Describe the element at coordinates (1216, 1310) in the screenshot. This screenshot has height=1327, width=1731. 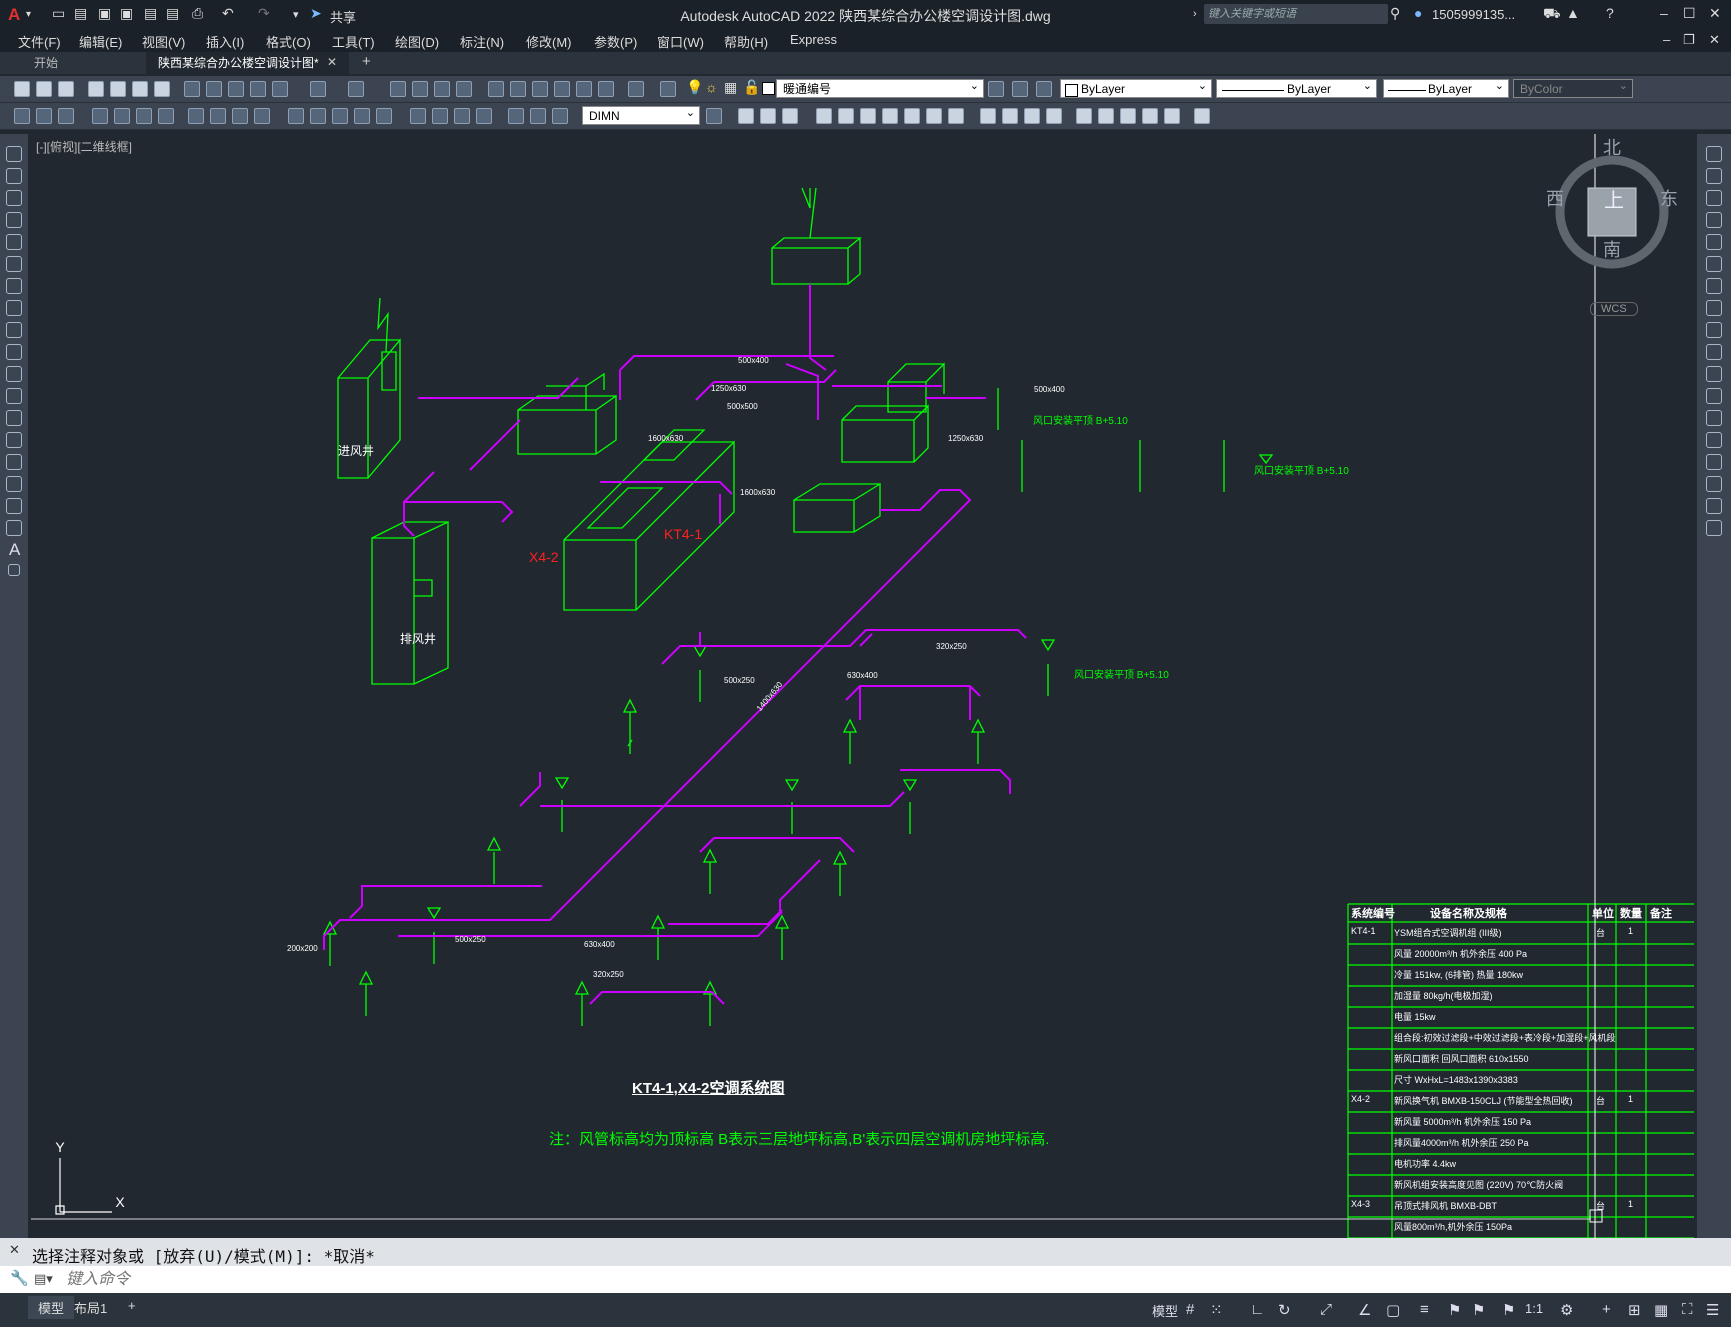
I see `snap-icon: ⁙` at that location.